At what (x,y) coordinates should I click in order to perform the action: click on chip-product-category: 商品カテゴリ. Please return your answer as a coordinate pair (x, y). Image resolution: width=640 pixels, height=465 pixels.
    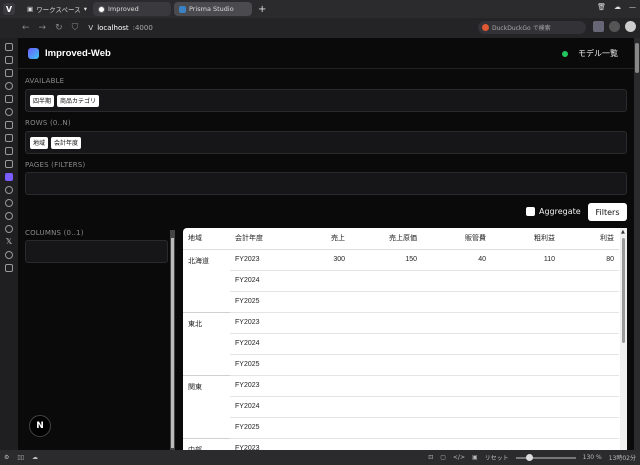
    Looking at the image, I should click on (78, 100).